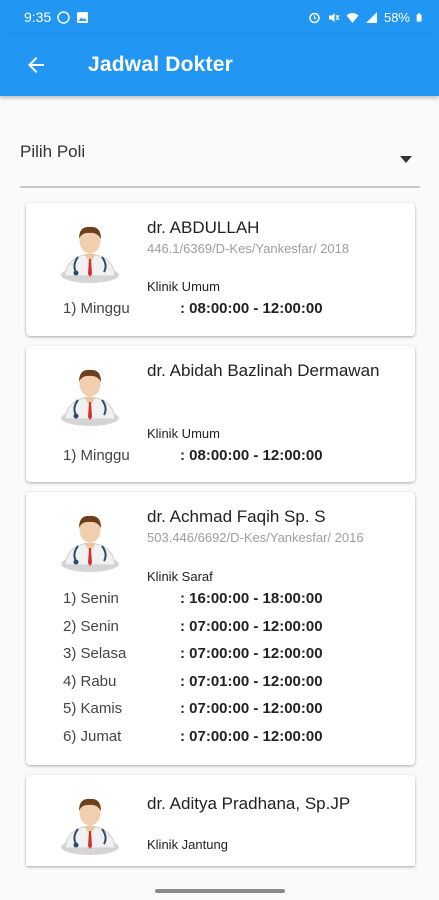 The height and width of the screenshot is (900, 439). What do you see at coordinates (236, 516) in the screenshot?
I see `doctor-name: dr. Achmad Faqih Sp. S` at bounding box center [236, 516].